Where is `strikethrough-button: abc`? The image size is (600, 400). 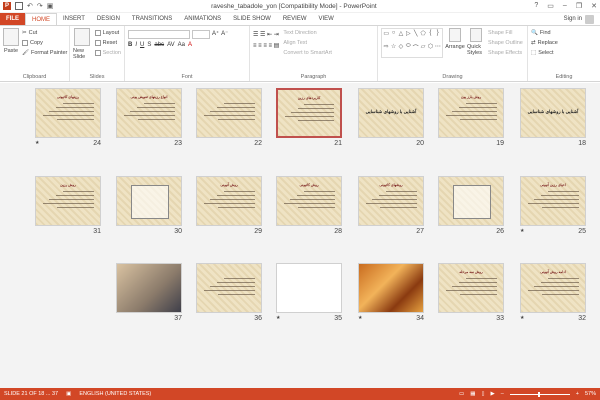
strikethrough-button: abc is located at coordinates (159, 45).